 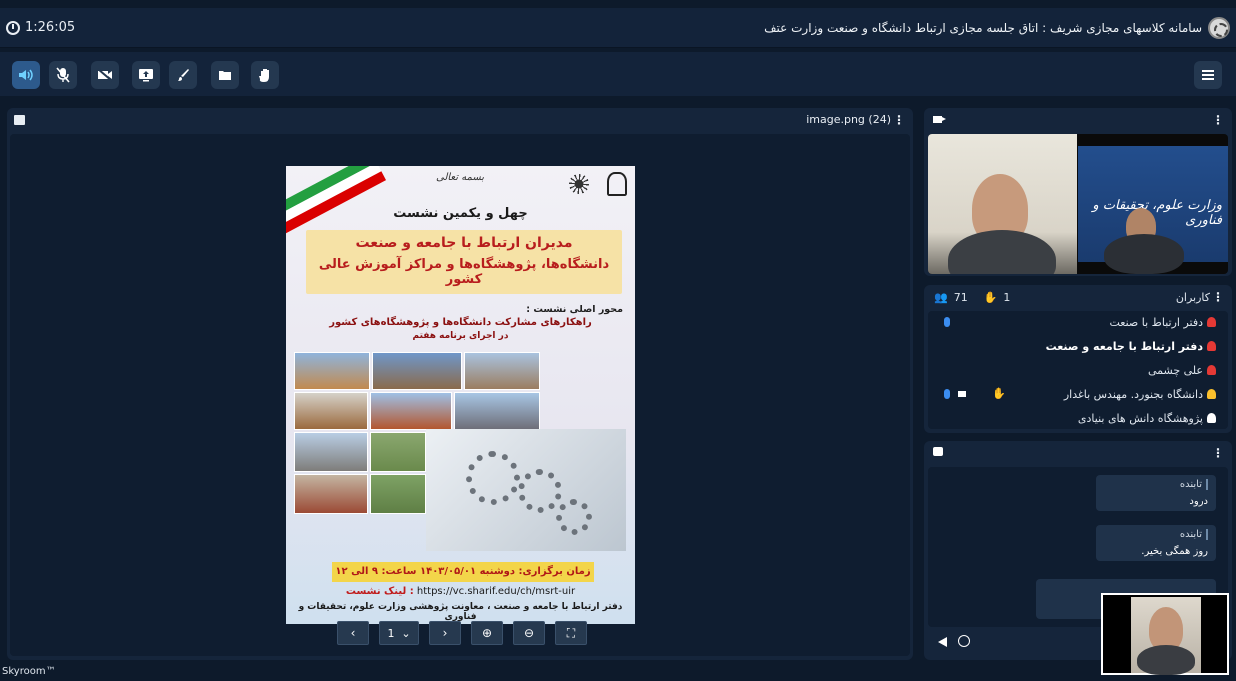 I want to click on folder-icon, so click(x=225, y=75).